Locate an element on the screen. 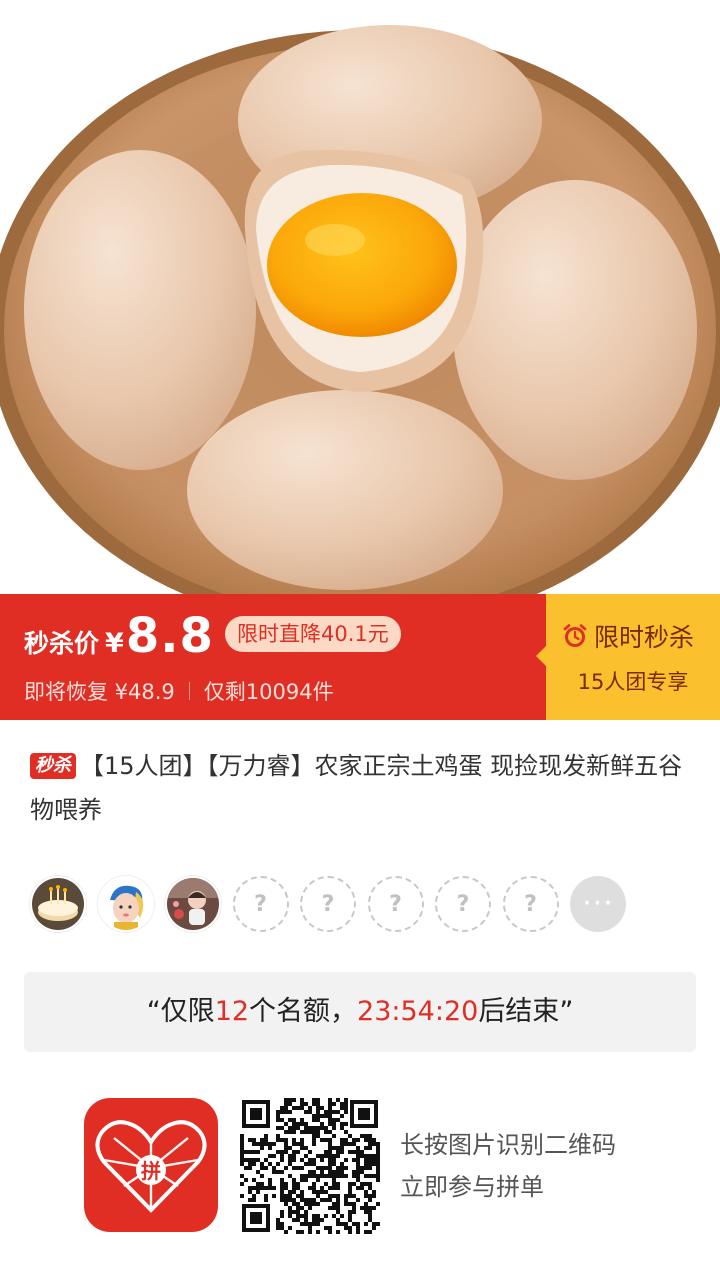 The image size is (720, 1280). divider is located at coordinates (189, 691).